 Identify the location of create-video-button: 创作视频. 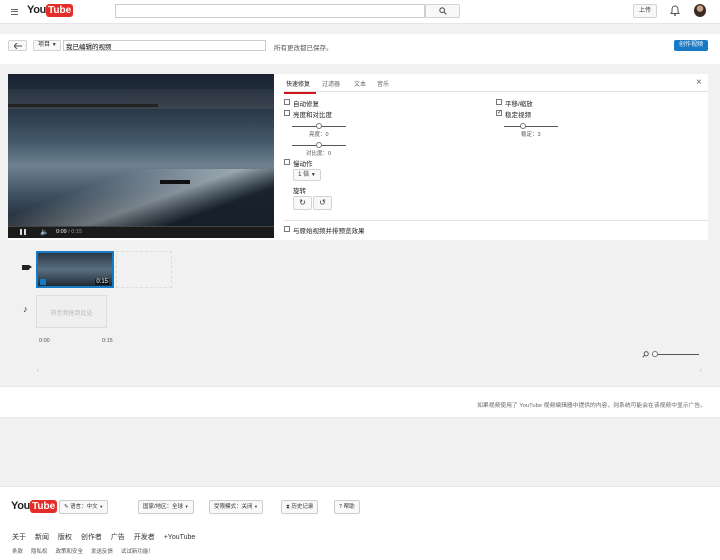
(691, 45).